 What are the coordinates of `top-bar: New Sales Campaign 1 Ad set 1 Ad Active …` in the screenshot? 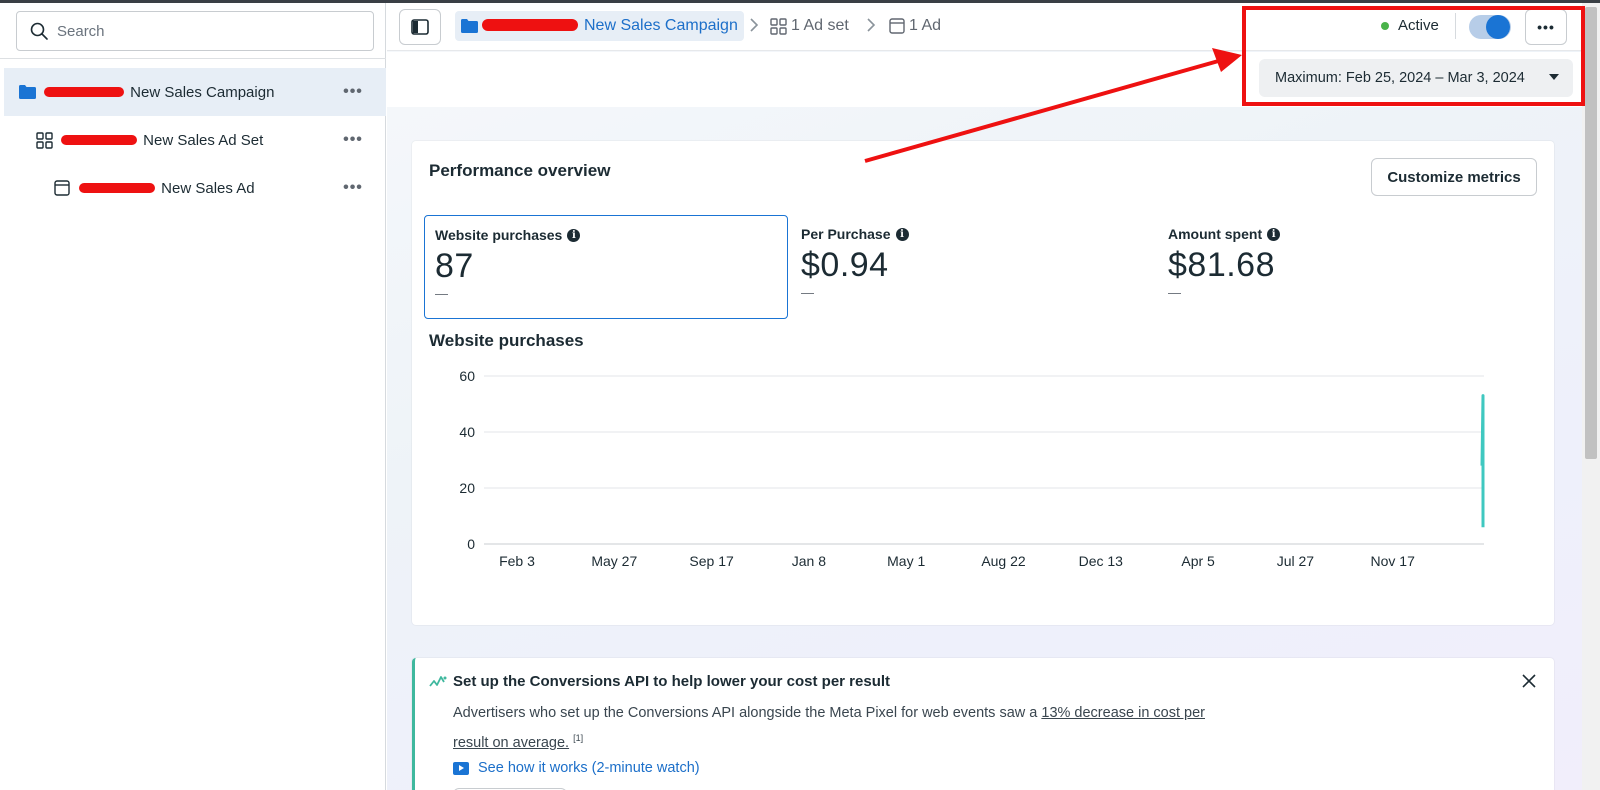 It's located at (993, 27).